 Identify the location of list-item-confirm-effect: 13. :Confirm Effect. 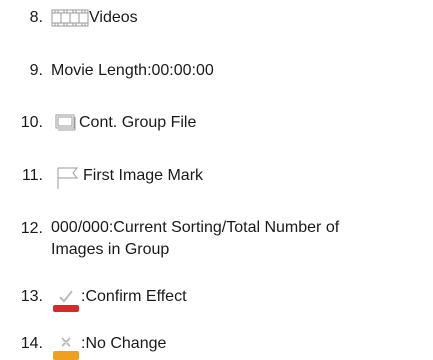
(216, 300).